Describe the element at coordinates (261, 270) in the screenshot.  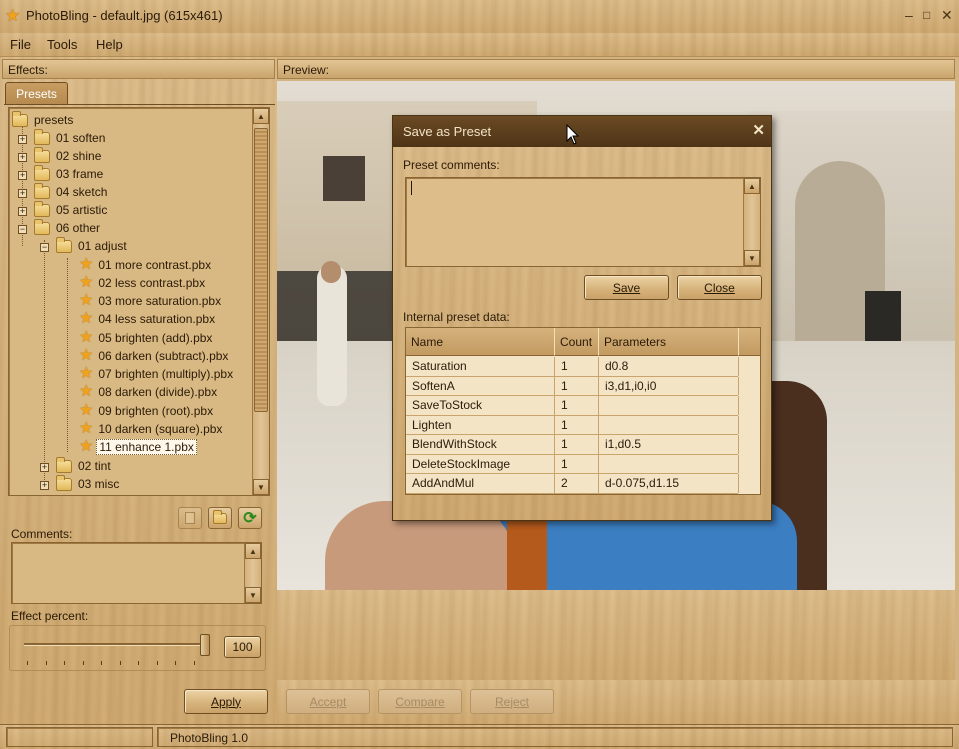
I see `scroll-thumb` at that location.